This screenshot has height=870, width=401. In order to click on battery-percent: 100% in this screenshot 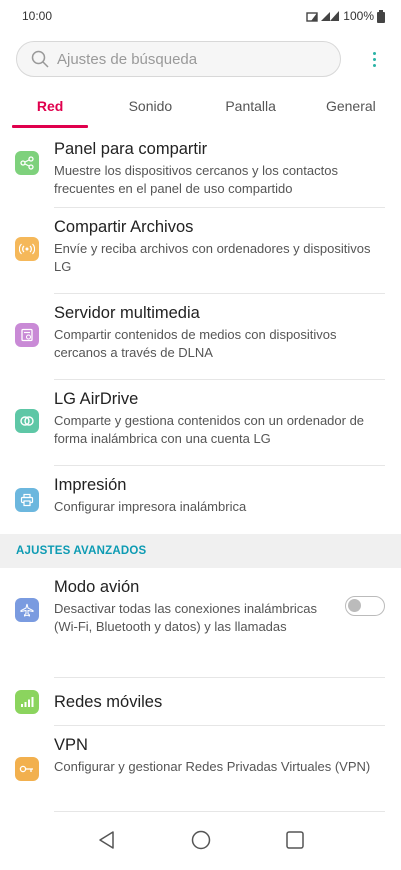, I will do `click(358, 16)`.